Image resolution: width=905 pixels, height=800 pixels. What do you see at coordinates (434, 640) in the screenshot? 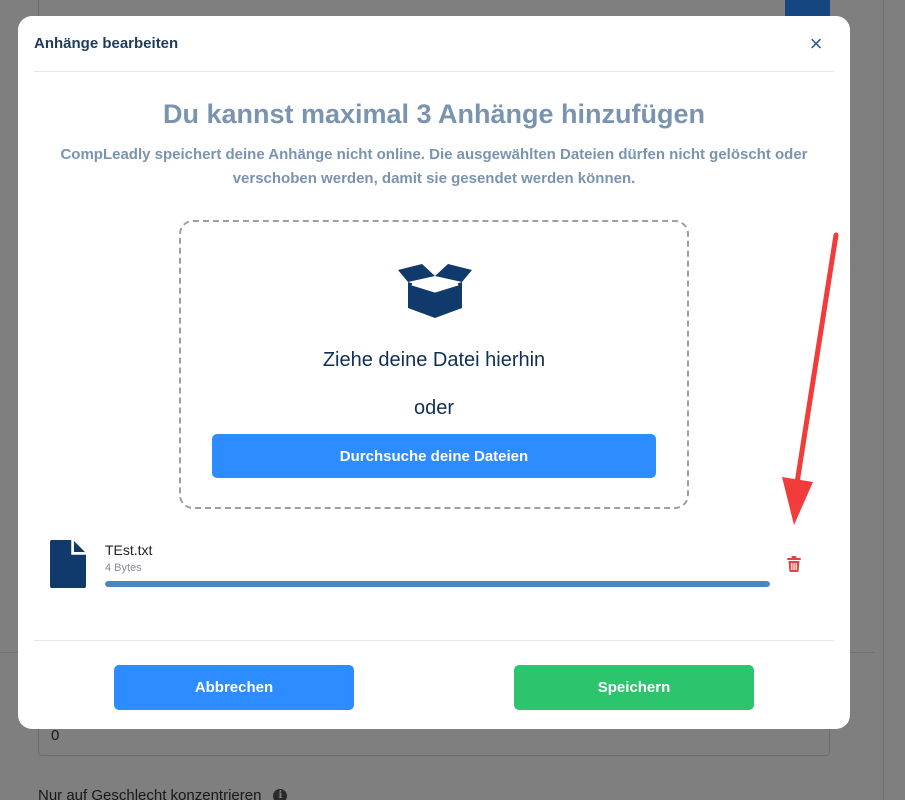
I see `footer-divider` at bounding box center [434, 640].